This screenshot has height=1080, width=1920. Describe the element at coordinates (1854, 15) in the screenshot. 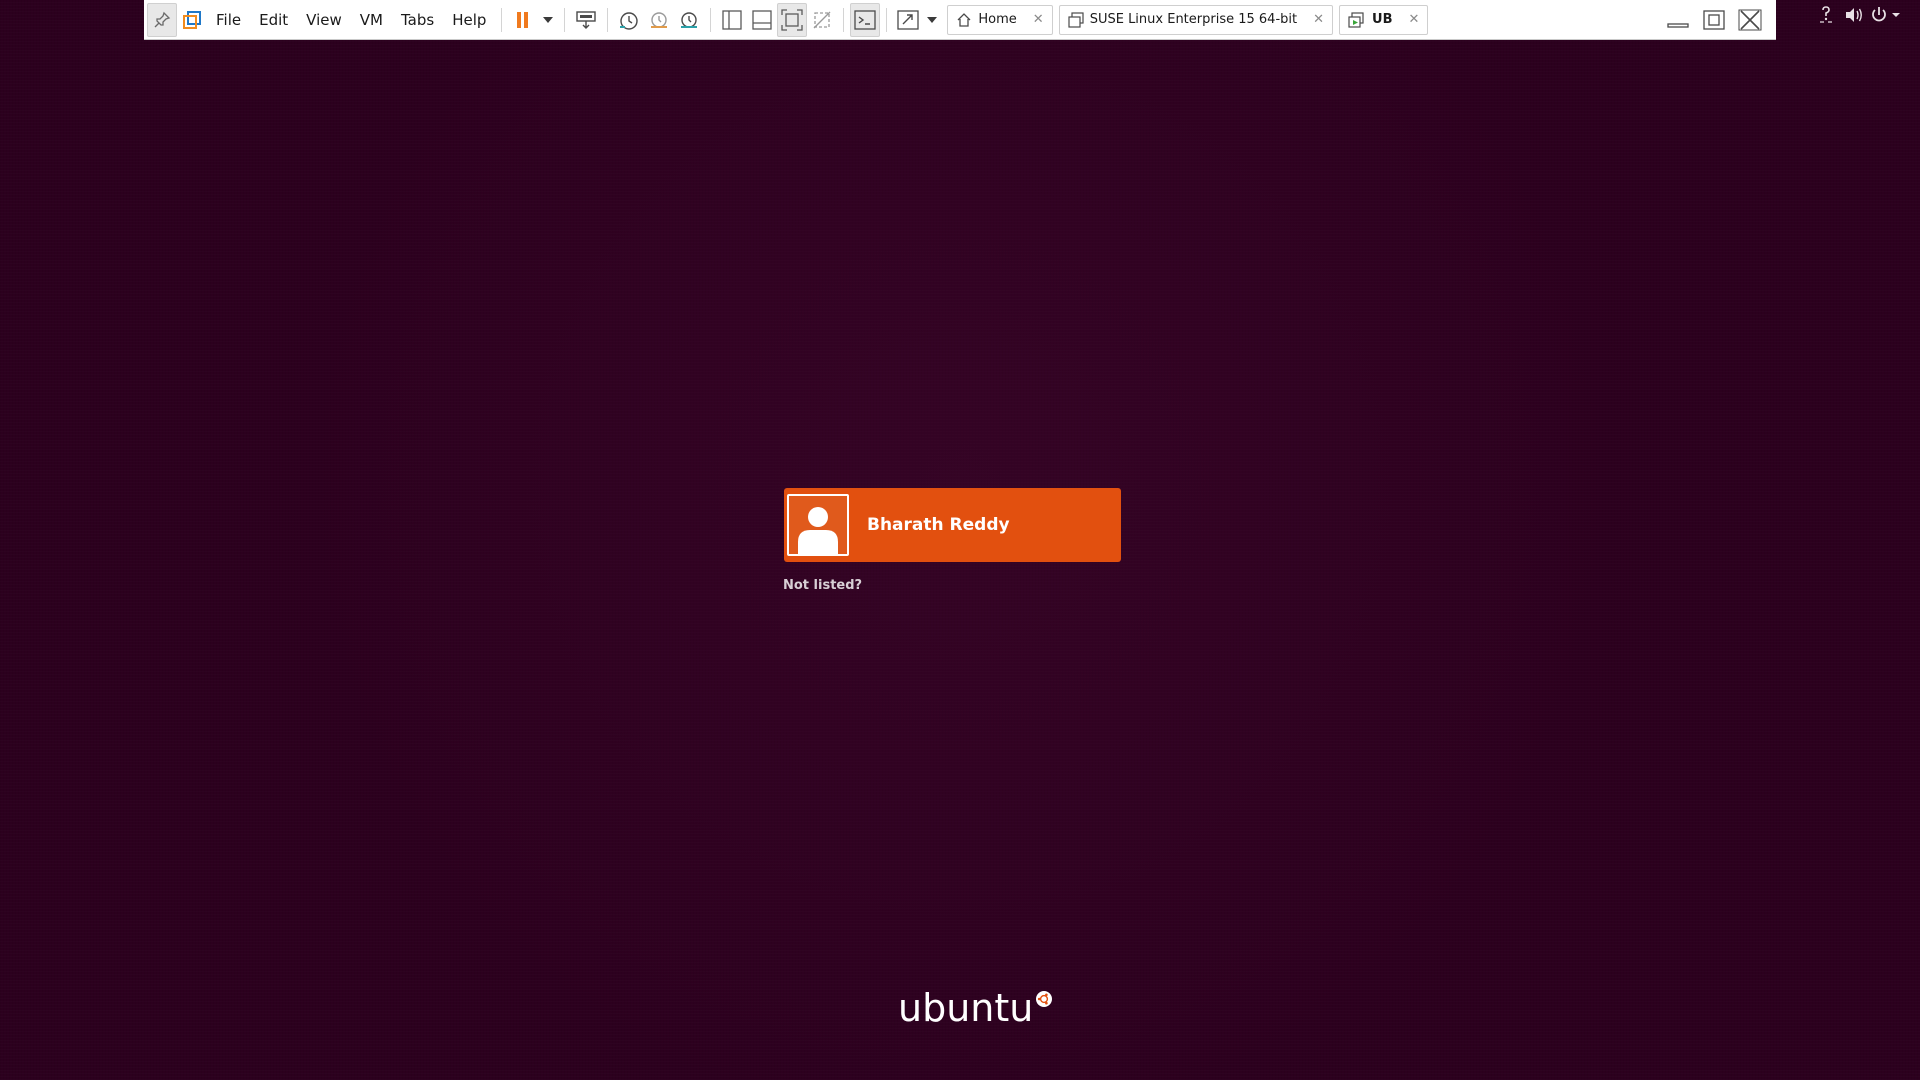

I see `volume-icon` at that location.